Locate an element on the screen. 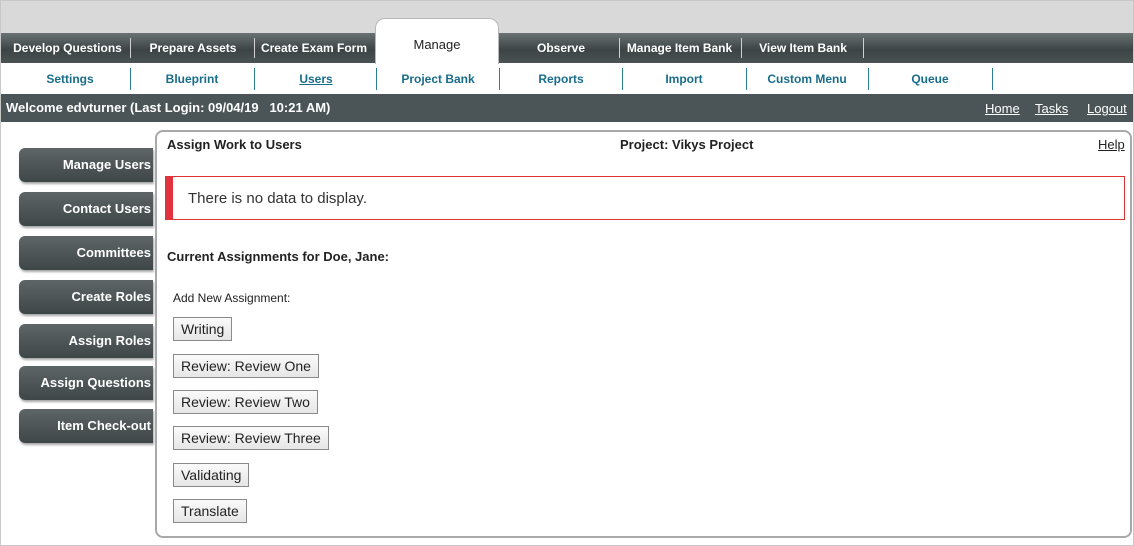  add-new-assignment-label: Add New Assignment: is located at coordinates (232, 298).